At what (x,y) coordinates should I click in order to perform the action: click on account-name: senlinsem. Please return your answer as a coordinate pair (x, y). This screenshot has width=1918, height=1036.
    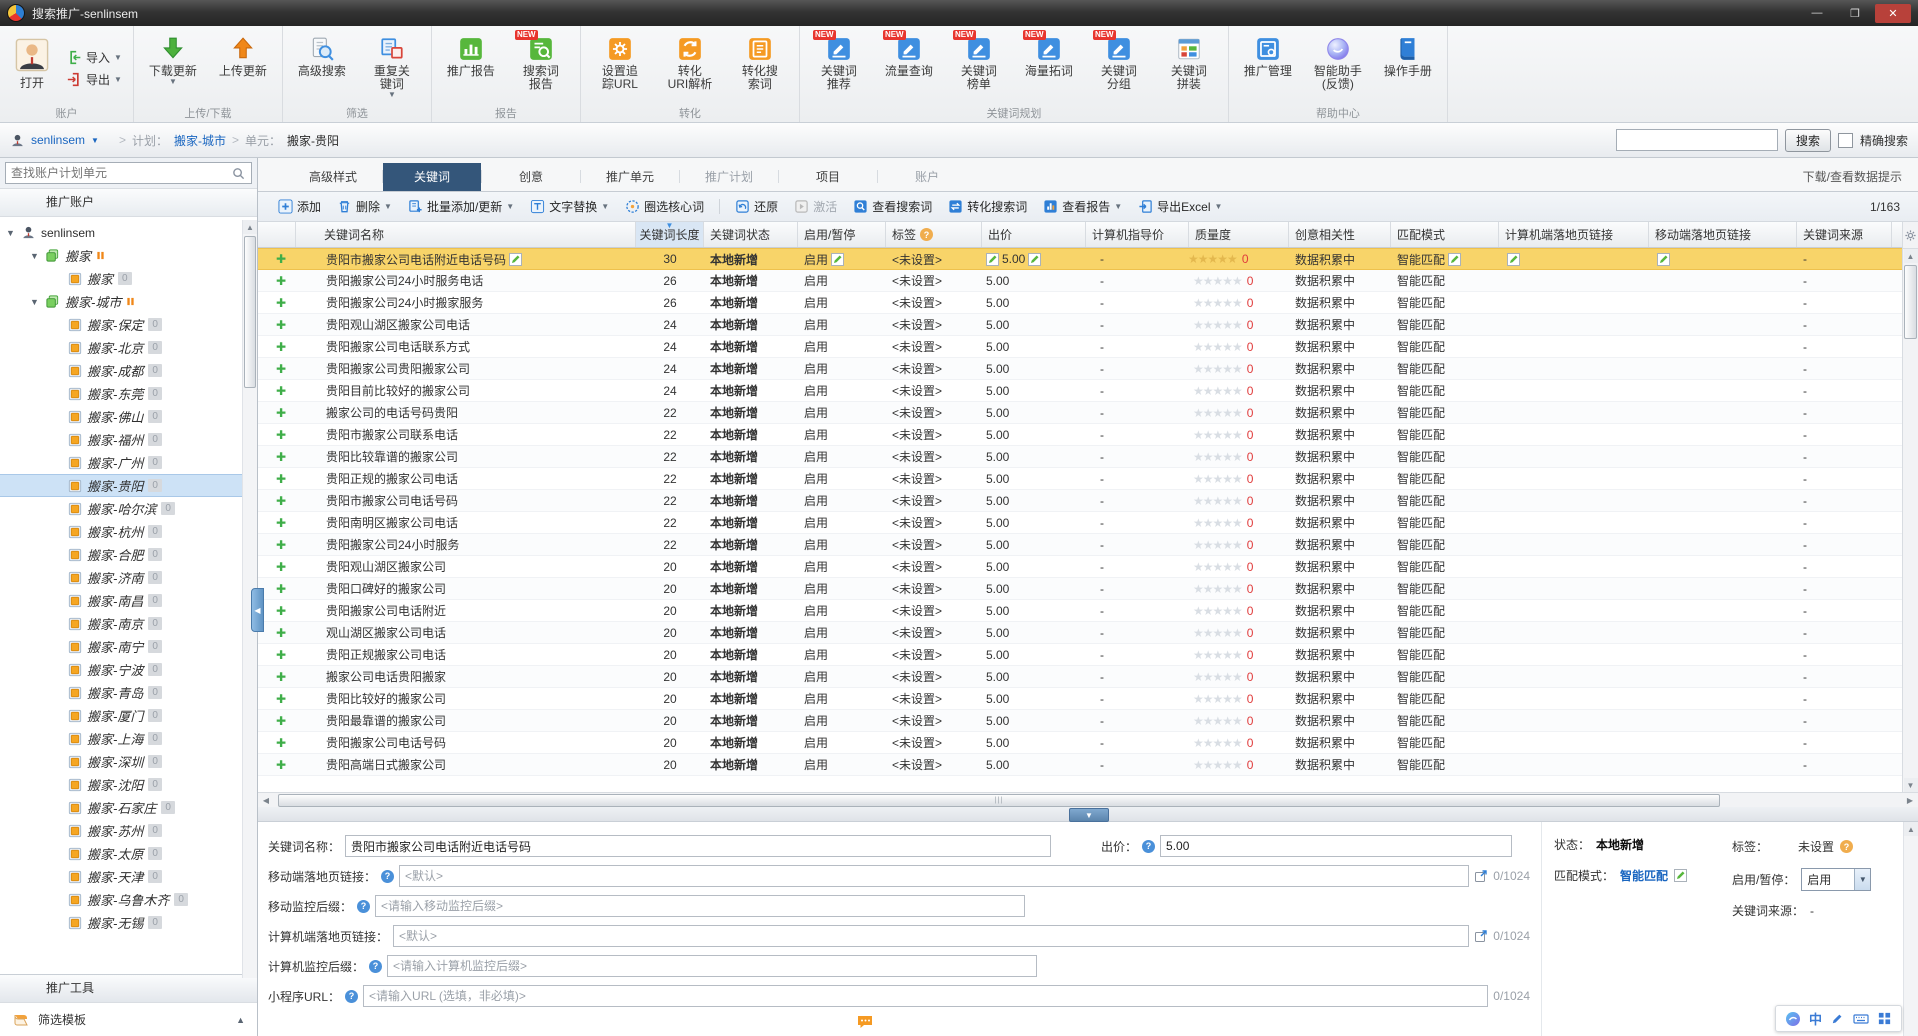
    Looking at the image, I should click on (58, 140).